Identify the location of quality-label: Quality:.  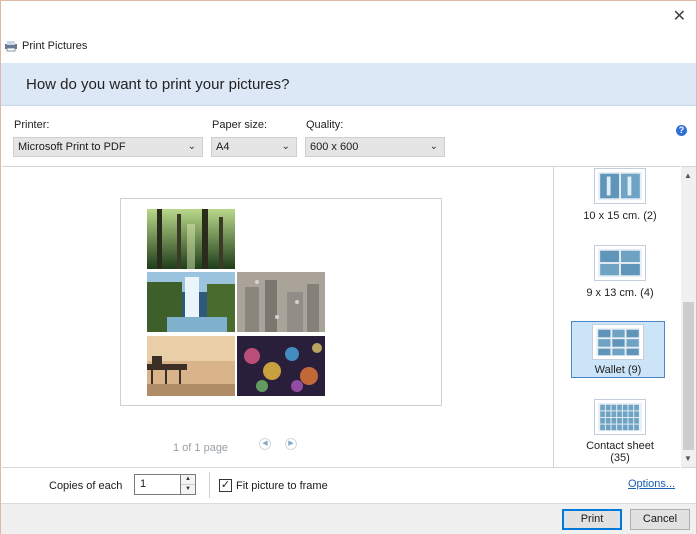
(325, 125).